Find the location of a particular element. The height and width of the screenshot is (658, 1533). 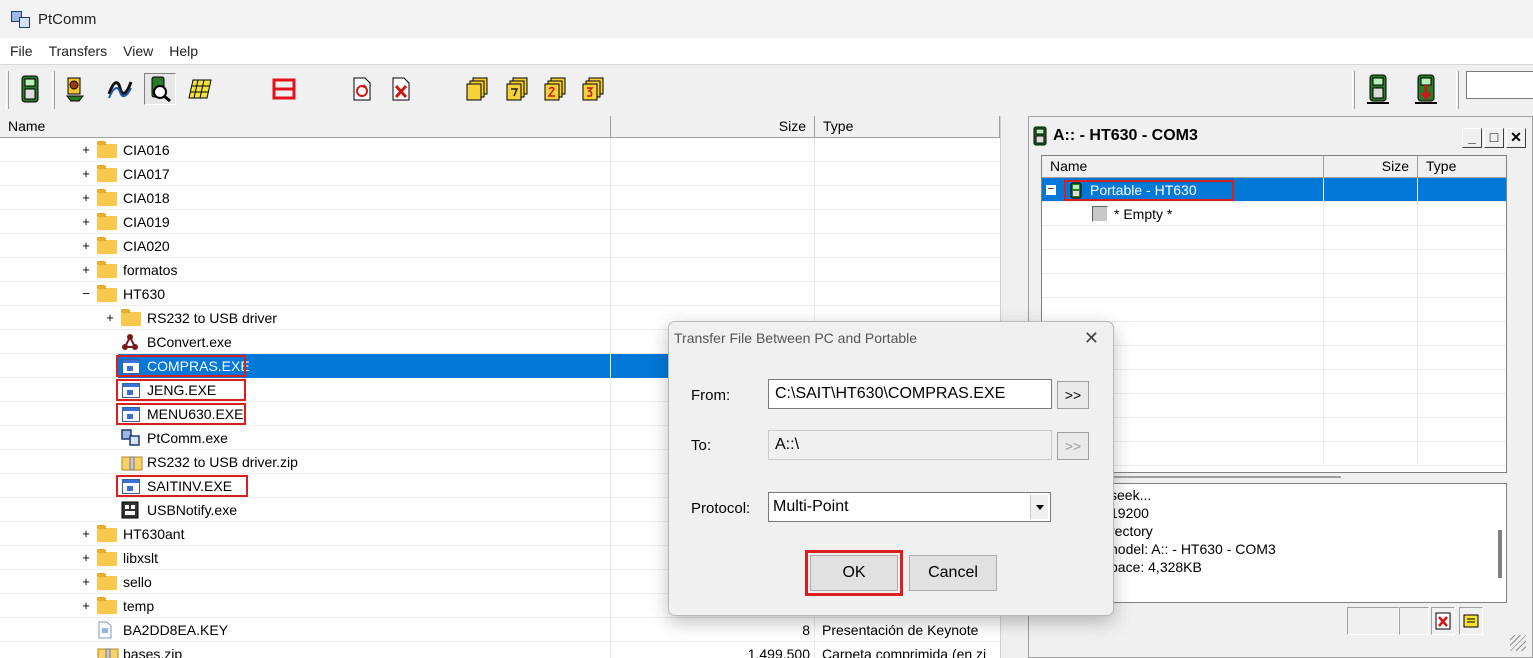

to-field: A::\ is located at coordinates (910, 445).